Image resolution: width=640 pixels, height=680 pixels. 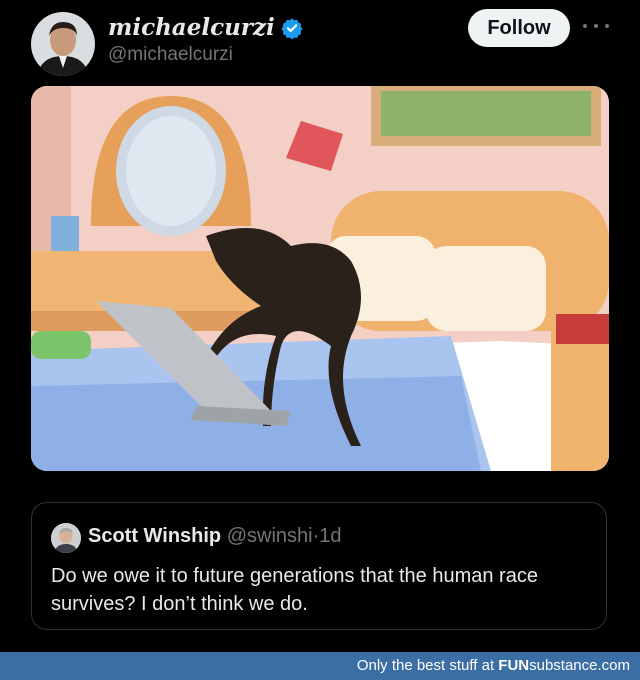 What do you see at coordinates (519, 28) in the screenshot?
I see `follow-button: Follow` at bounding box center [519, 28].